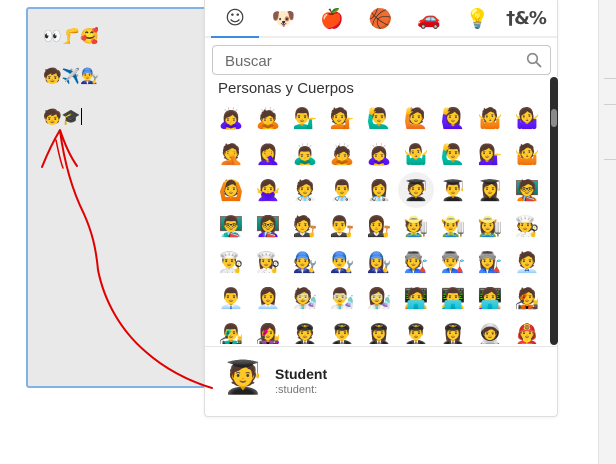 The image size is (616, 464). Describe the element at coordinates (342, 298) in the screenshot. I see `emoji-cell: 👨‍🔬` at that location.